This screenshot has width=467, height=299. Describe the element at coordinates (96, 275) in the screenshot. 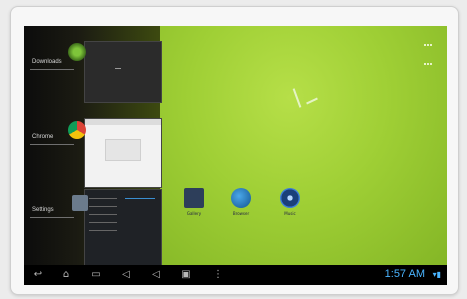

I see `recents-icon: ▭` at that location.